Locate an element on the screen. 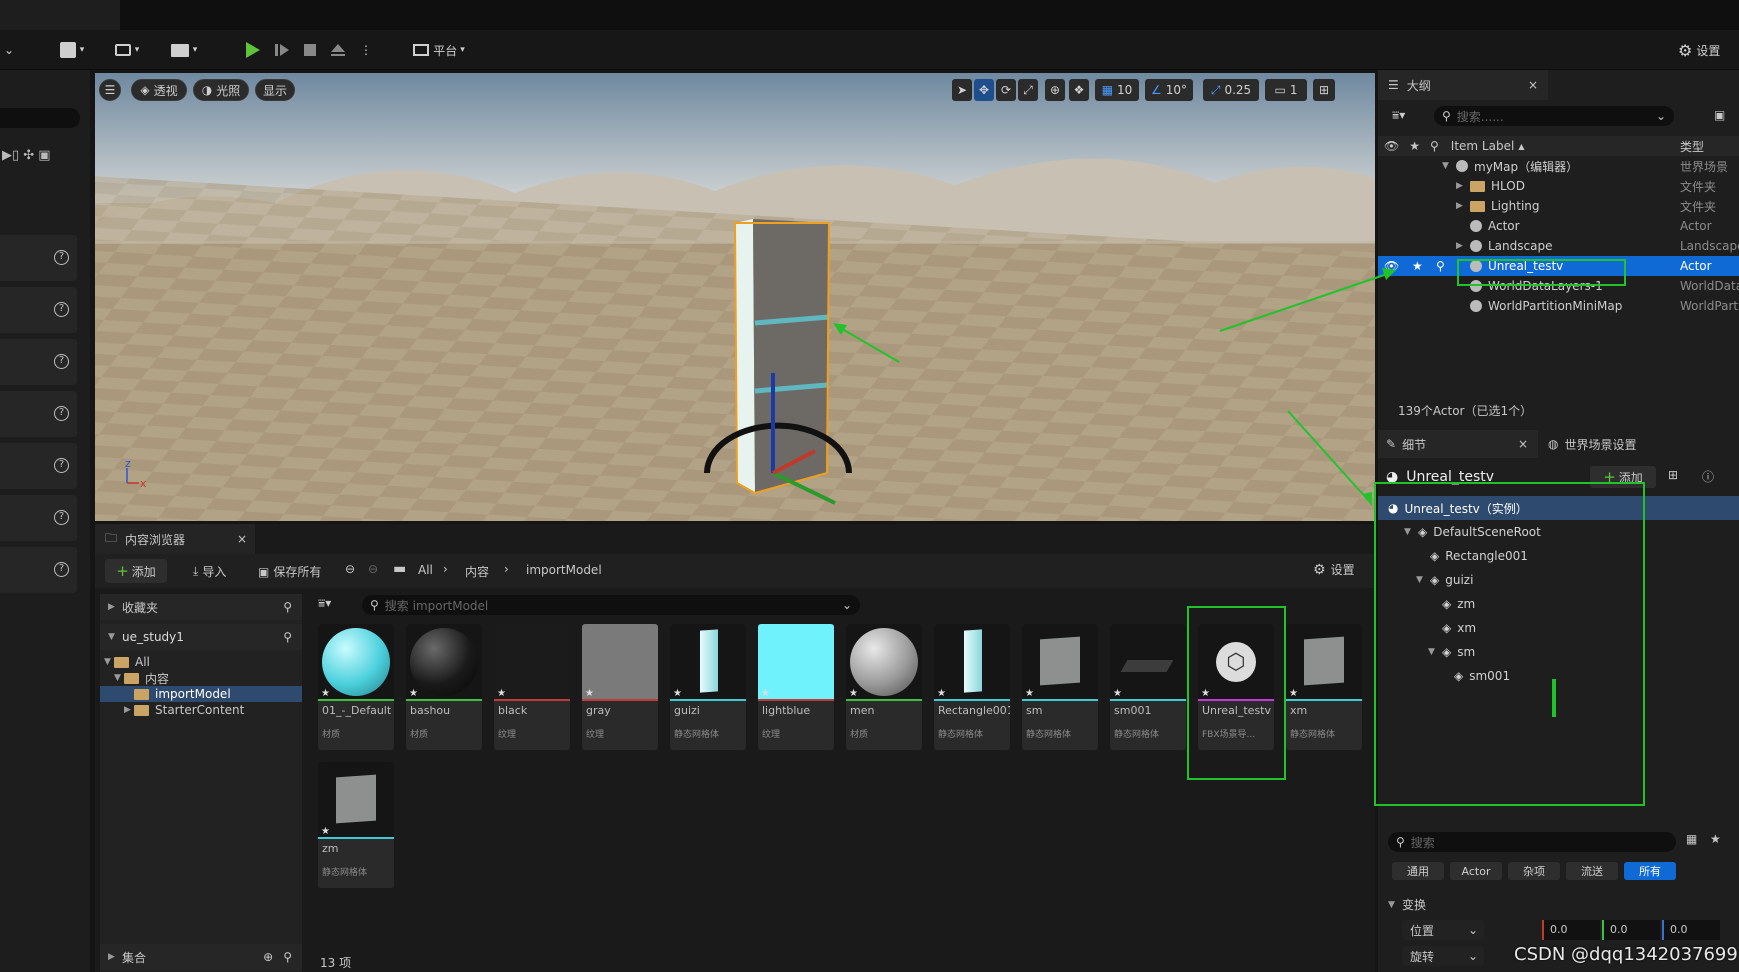  star-icon: ★ is located at coordinates (1715, 839).